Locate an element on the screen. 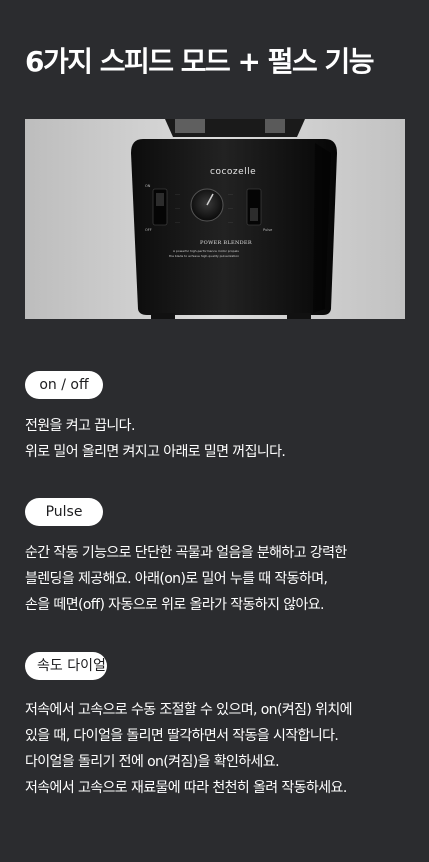 The image size is (429, 862). text-line: 저속에서 고속으로 수동 조절할 수 있으며, on(켜짐) 위치에 is located at coordinates (189, 710).